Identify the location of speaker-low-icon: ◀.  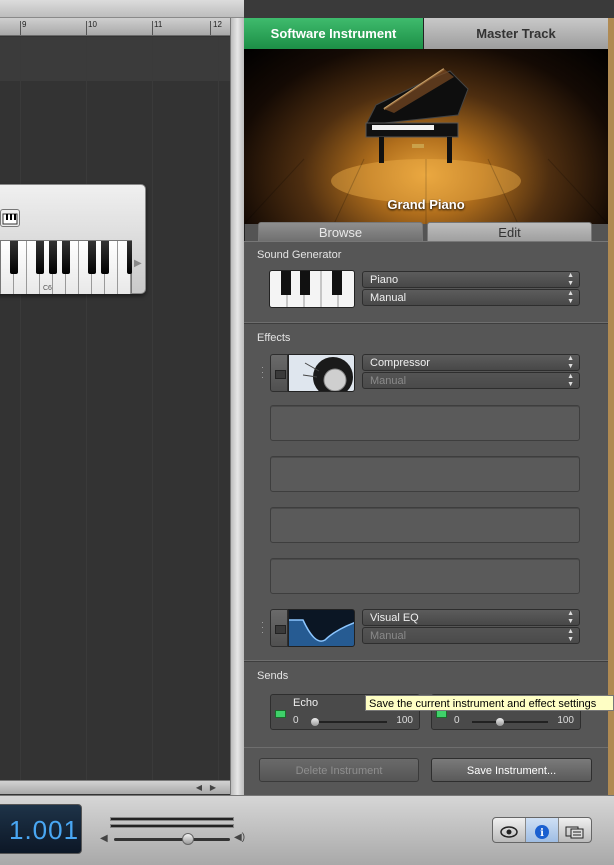
(104, 838).